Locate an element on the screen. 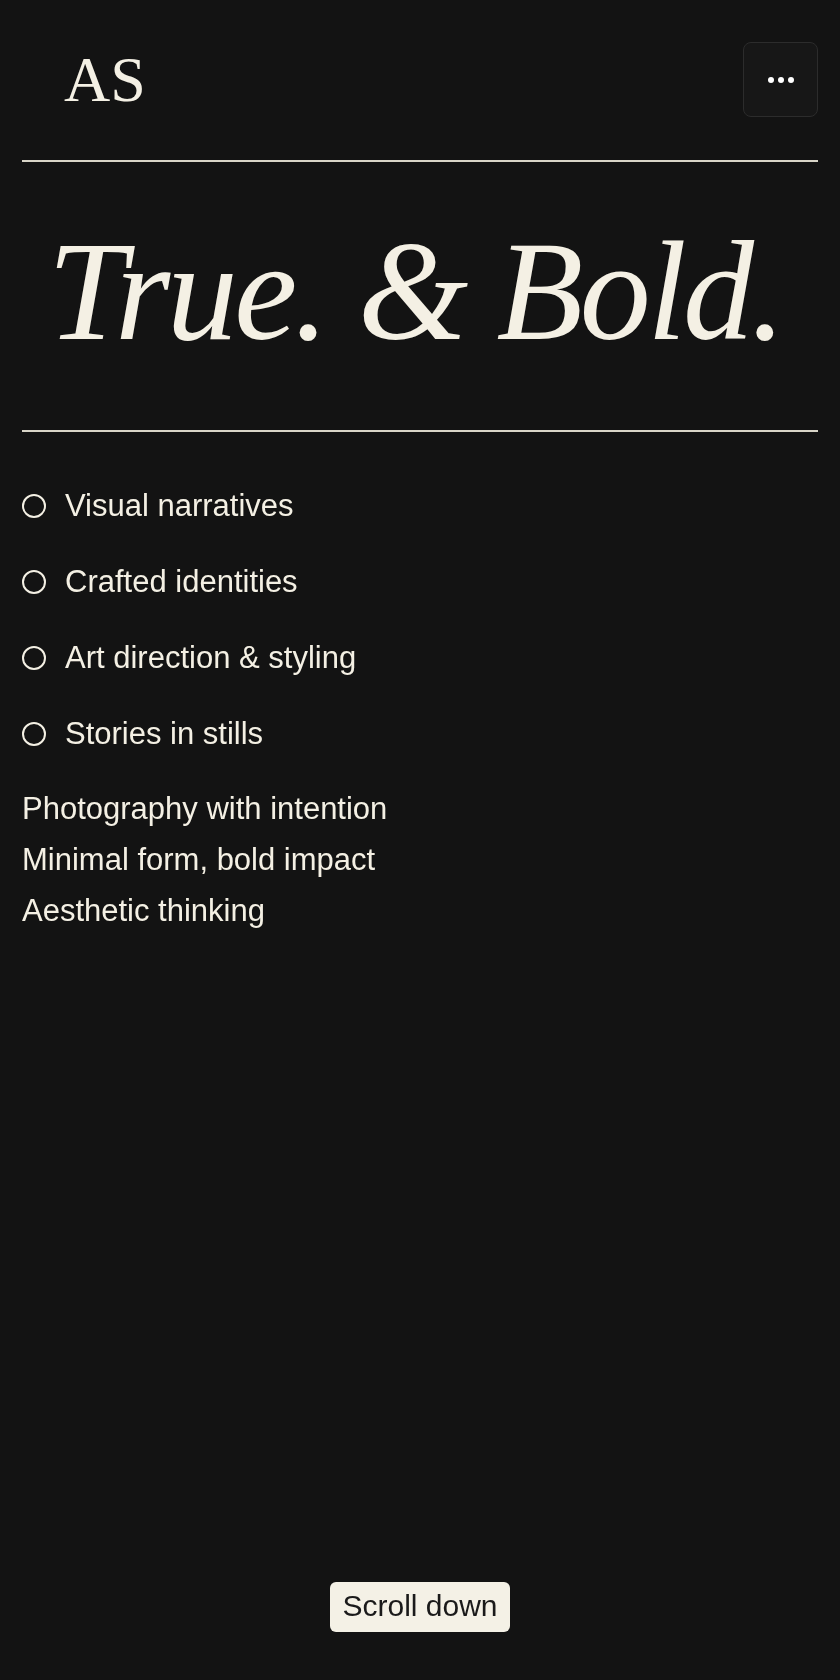  headline: True. & Bold. is located at coordinates (415, 296).